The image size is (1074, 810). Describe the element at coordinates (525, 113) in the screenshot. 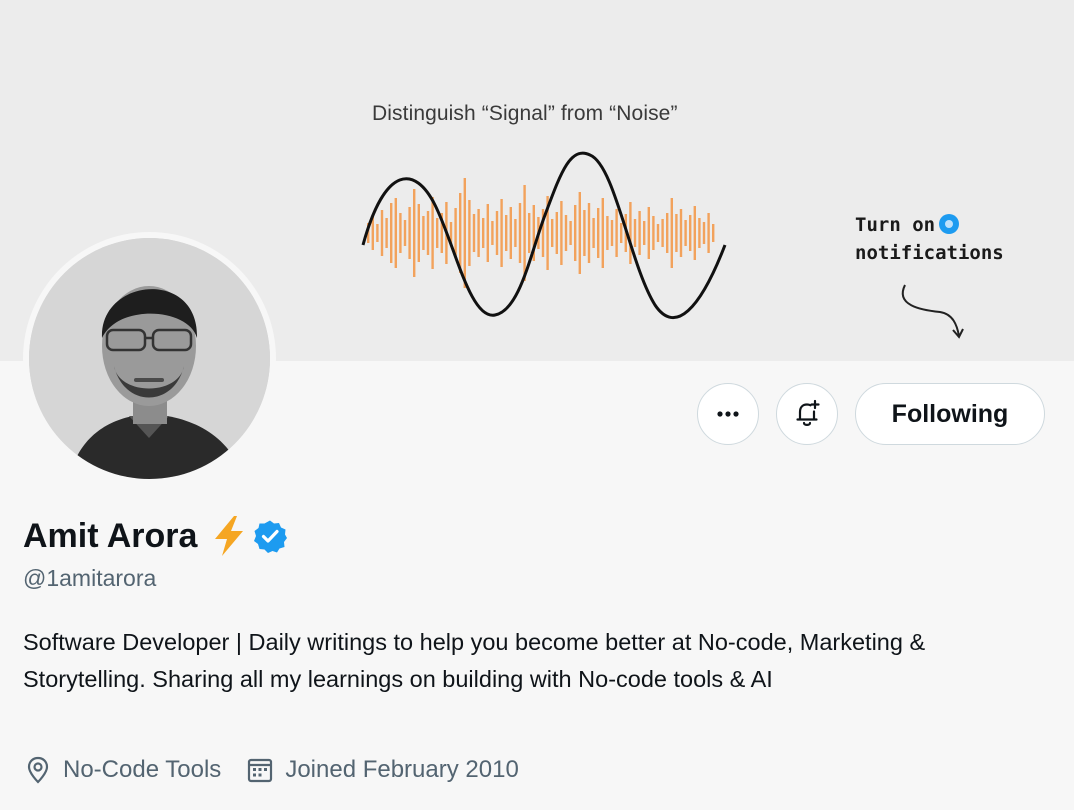

I see `banner-headline: Distinguish “Signal” from “Noise”` at that location.